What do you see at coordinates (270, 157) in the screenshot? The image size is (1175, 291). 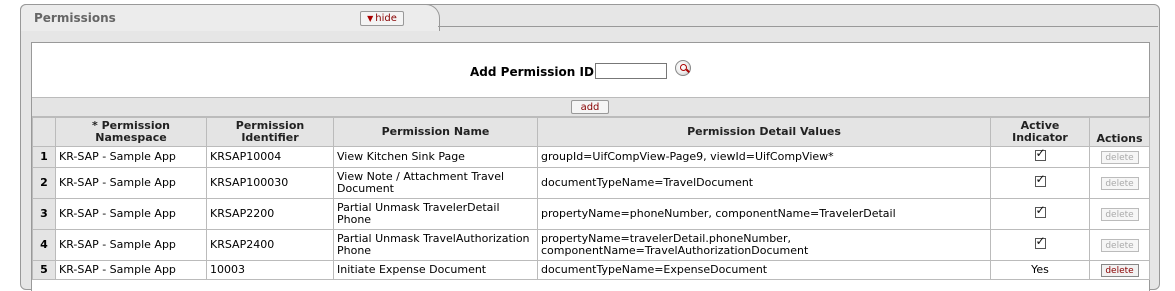 I see `identifier-cell: KRSAP10004` at bounding box center [270, 157].